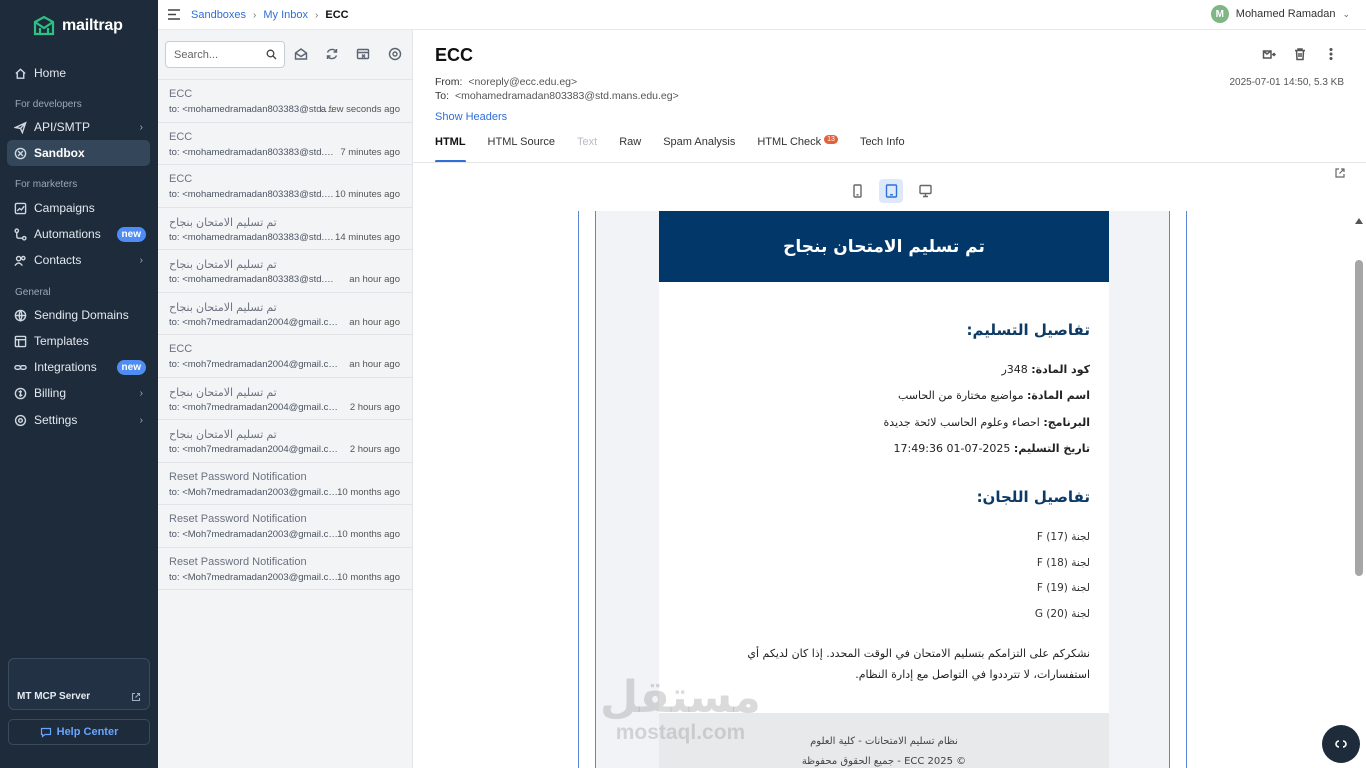 The image size is (1366, 768). Describe the element at coordinates (1219, 14) in the screenshot. I see `avatar: M` at that location.